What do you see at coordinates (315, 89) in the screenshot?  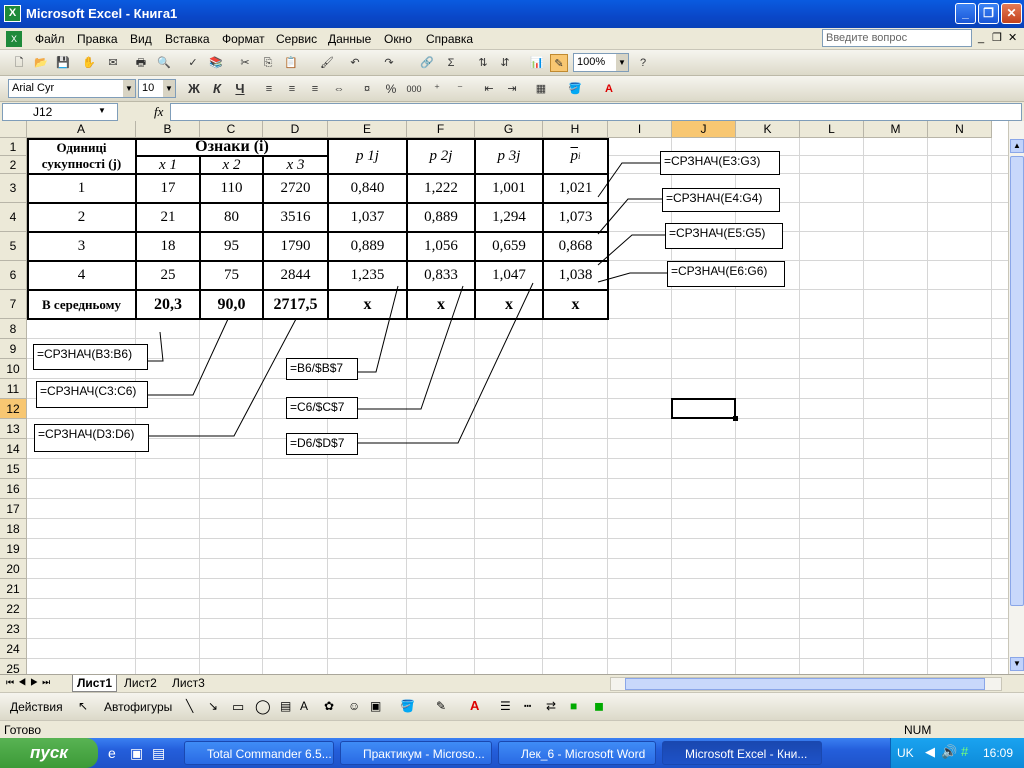 I see `align-right-icon: ≡` at bounding box center [315, 89].